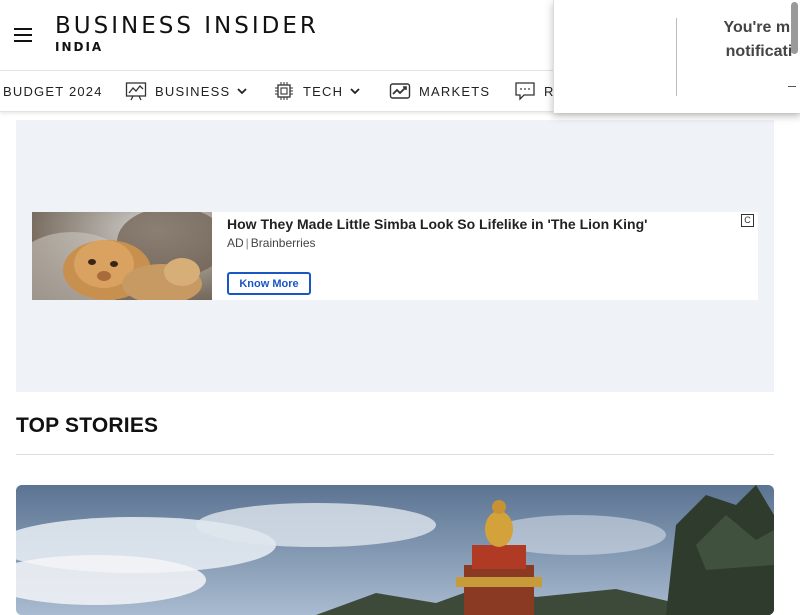 This screenshot has height=615, width=800. What do you see at coordinates (323, 91) in the screenshot?
I see `nav-label: TECH` at bounding box center [323, 91].